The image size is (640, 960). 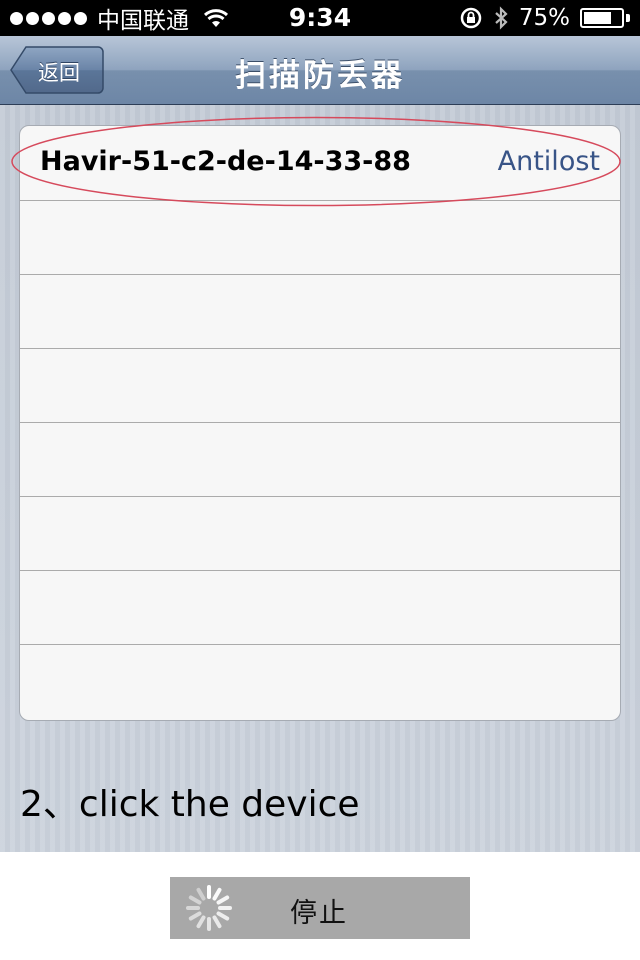 What do you see at coordinates (320, 76) in the screenshot?
I see `page-title: 扫描防丢器` at bounding box center [320, 76].